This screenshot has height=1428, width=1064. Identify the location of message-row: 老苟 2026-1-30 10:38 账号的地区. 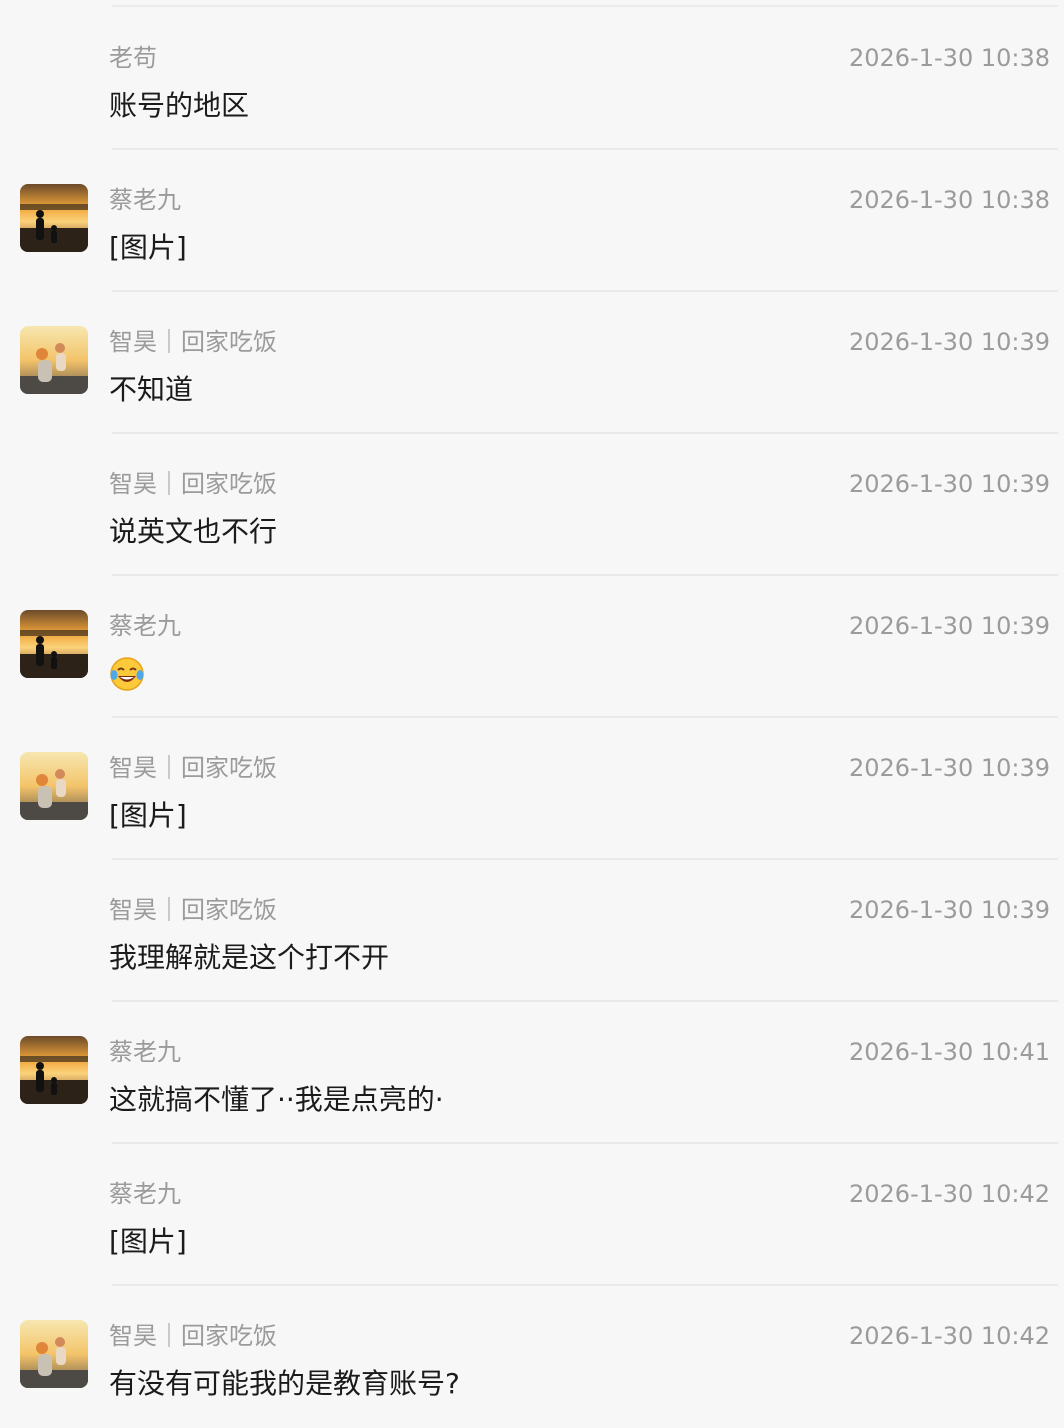
(532, 79).